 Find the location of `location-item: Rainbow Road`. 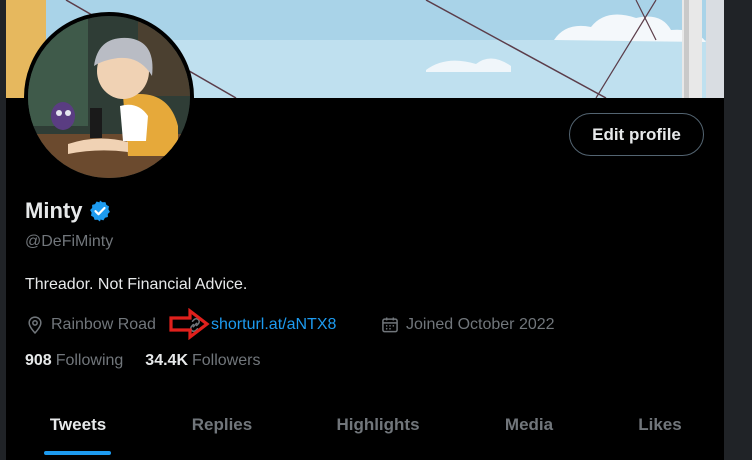

location-item: Rainbow Road is located at coordinates (90, 325).